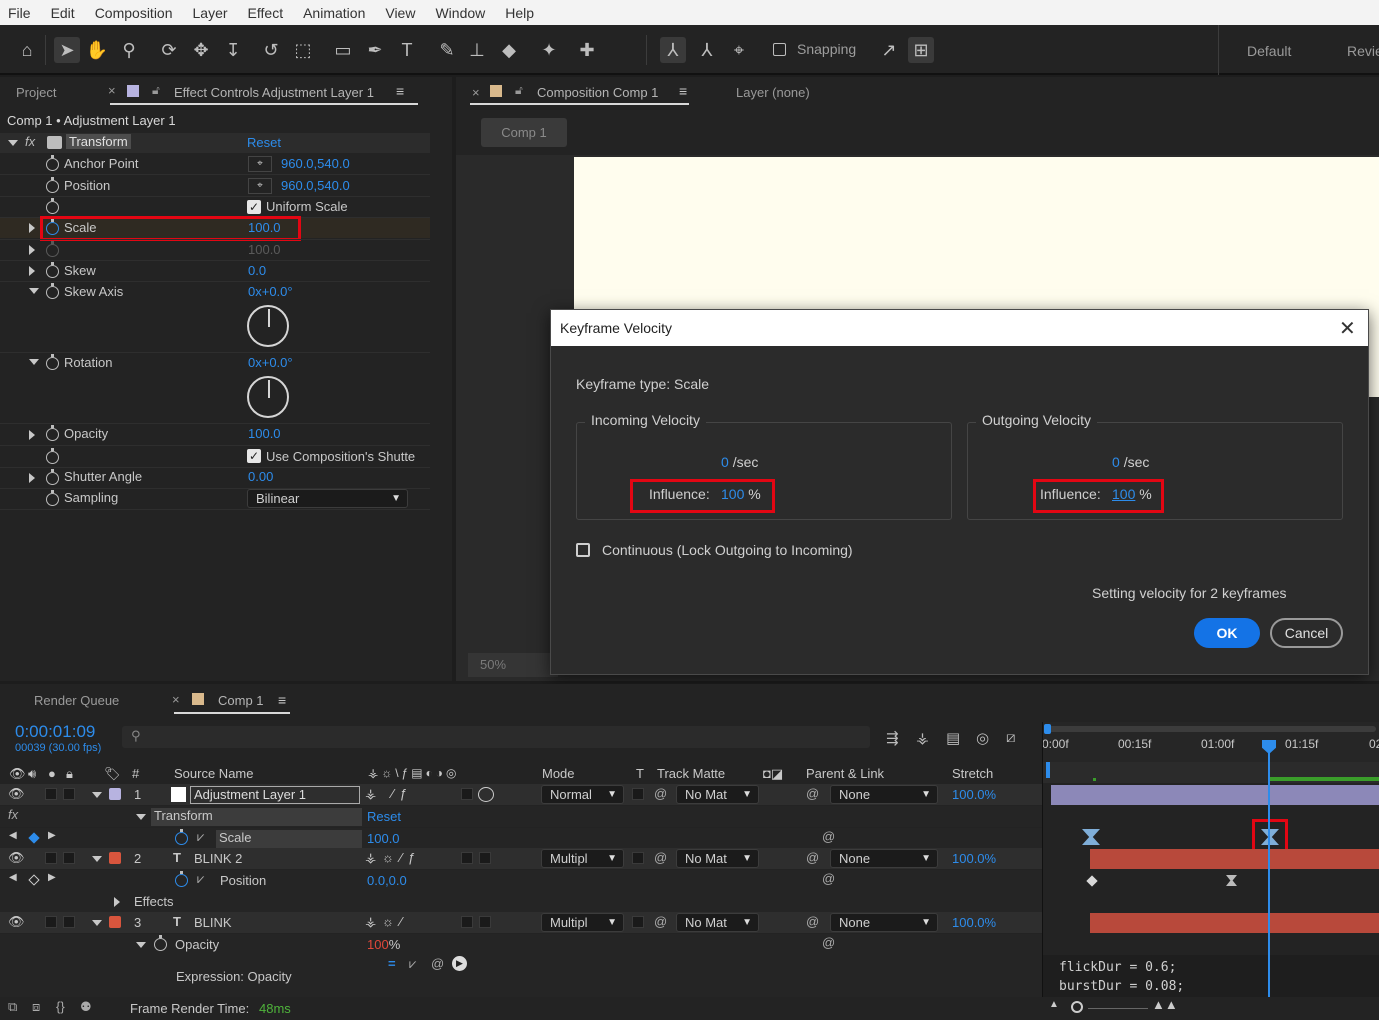 This screenshot has height=1020, width=1379. Describe the element at coordinates (343, 50) in the screenshot. I see `rectangle-tool-icon: ▭` at that location.